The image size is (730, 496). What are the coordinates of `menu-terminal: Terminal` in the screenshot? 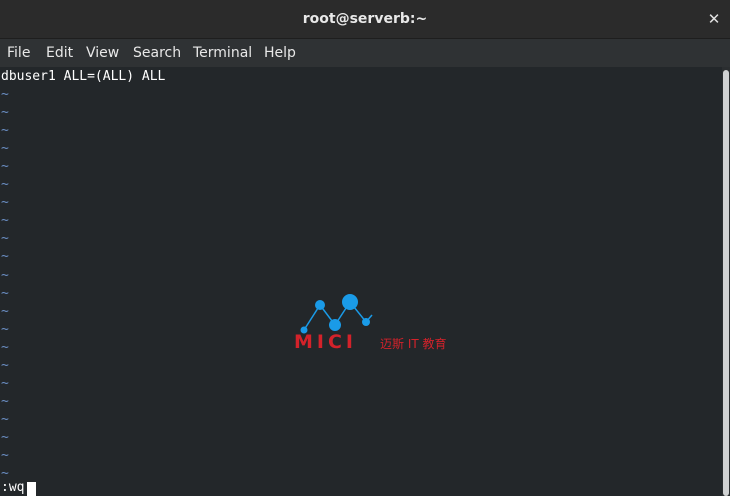 It's located at (222, 53).